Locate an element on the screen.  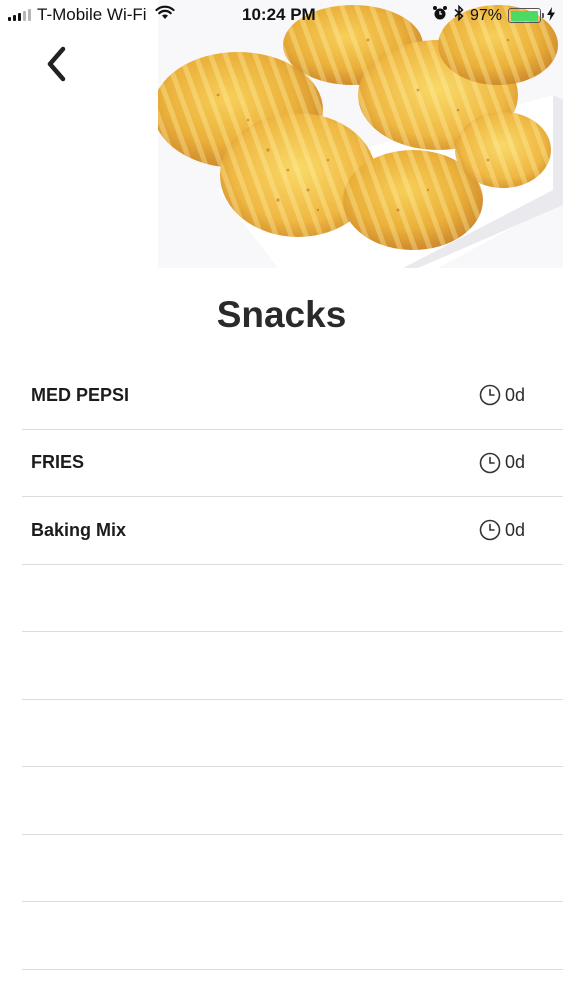
list-item: MED PEPSI 0d is located at coordinates (292, 396).